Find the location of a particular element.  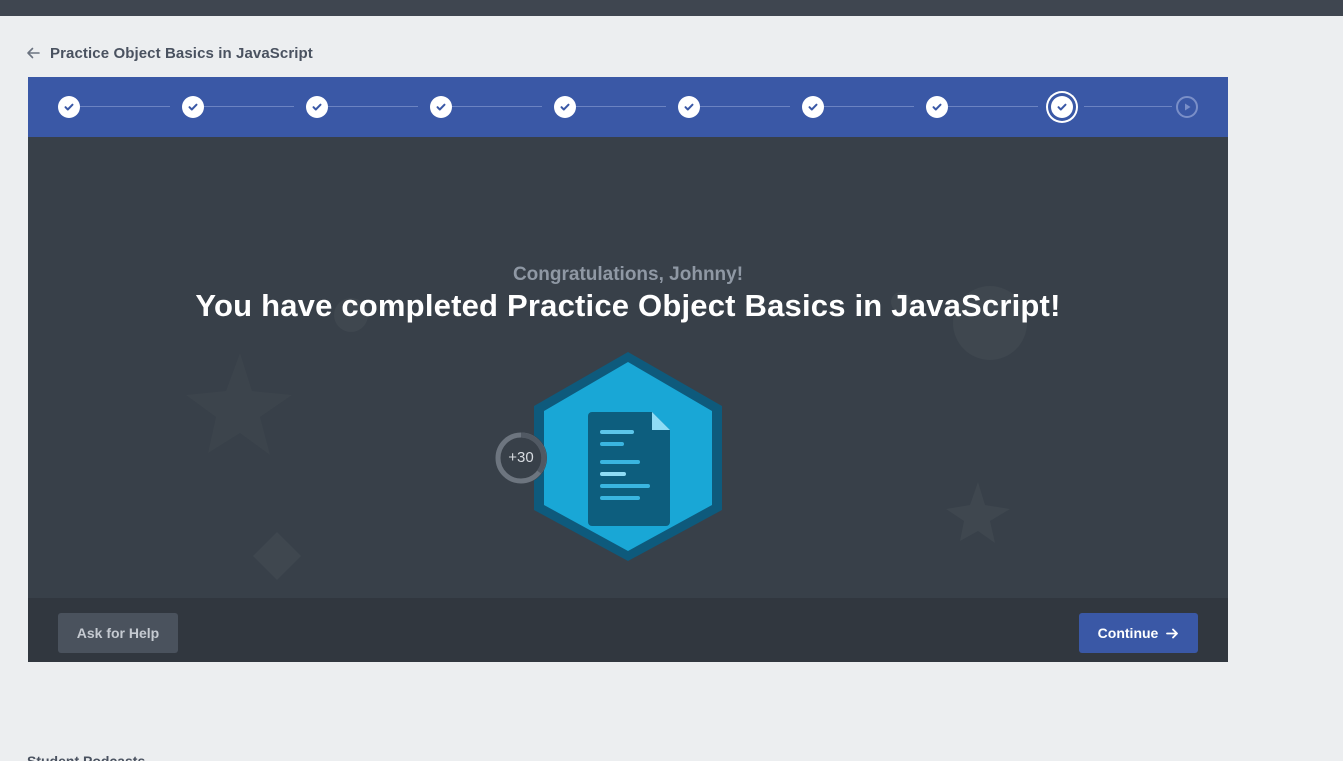

step-1-complete is located at coordinates (69, 107).